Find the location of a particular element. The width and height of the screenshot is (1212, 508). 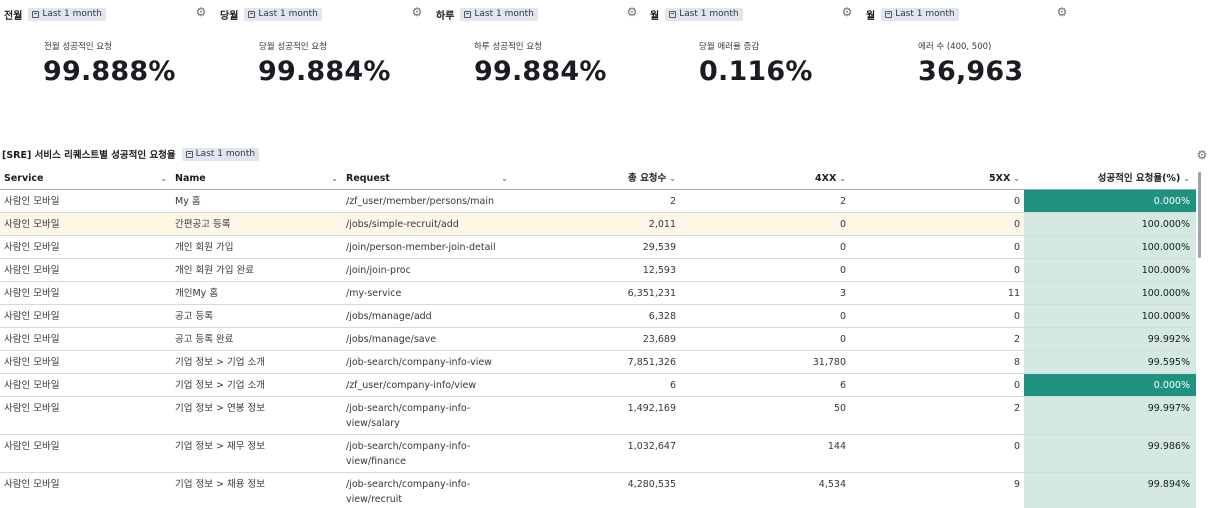

cell-request: /my-service is located at coordinates (374, 293).